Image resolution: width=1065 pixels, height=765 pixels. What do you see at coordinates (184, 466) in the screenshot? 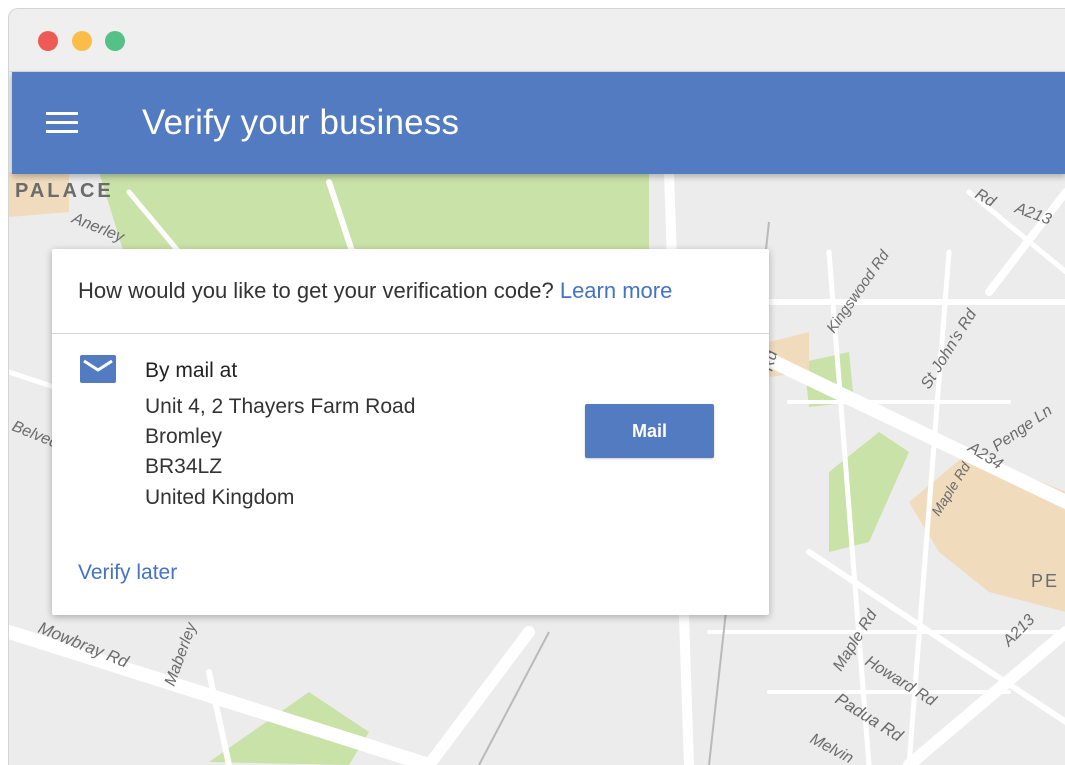
I see `address-line: BR34LZ` at bounding box center [184, 466].